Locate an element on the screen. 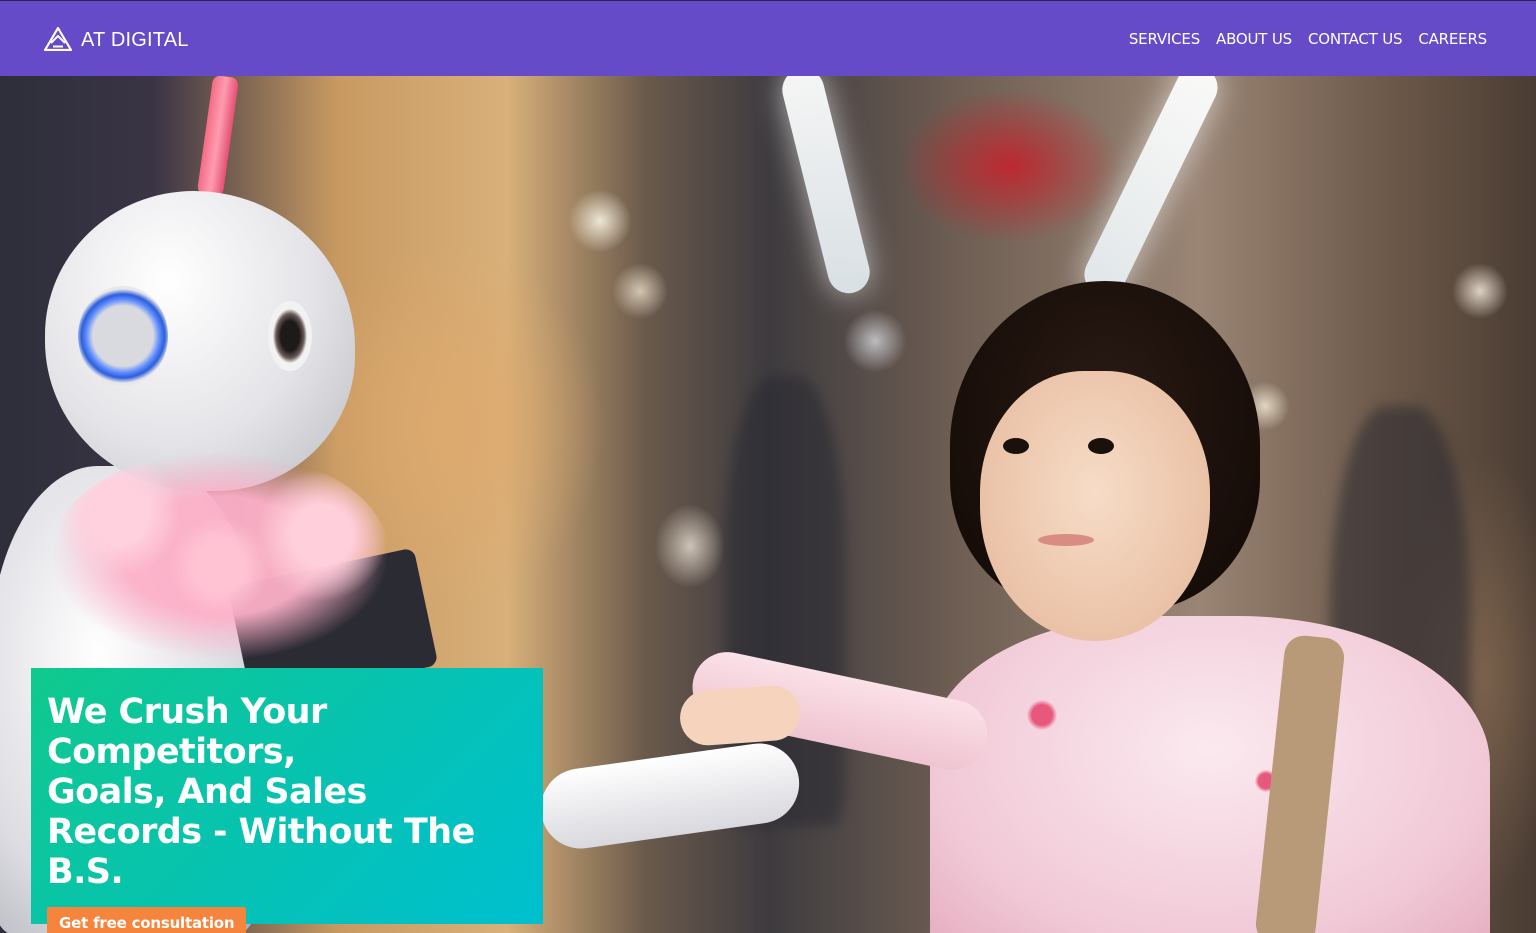 The width and height of the screenshot is (1536, 933). girl-jacket is located at coordinates (1210, 774).